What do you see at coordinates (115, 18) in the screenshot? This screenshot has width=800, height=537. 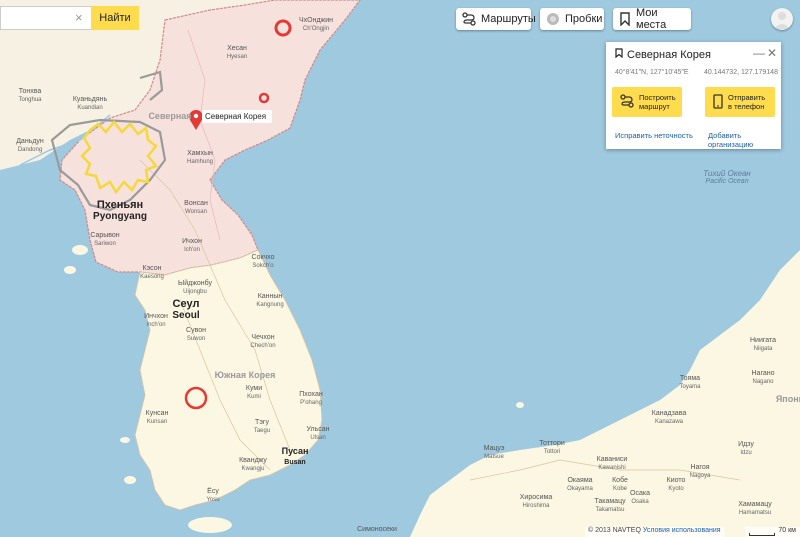 I see `find-button: Найти` at bounding box center [115, 18].